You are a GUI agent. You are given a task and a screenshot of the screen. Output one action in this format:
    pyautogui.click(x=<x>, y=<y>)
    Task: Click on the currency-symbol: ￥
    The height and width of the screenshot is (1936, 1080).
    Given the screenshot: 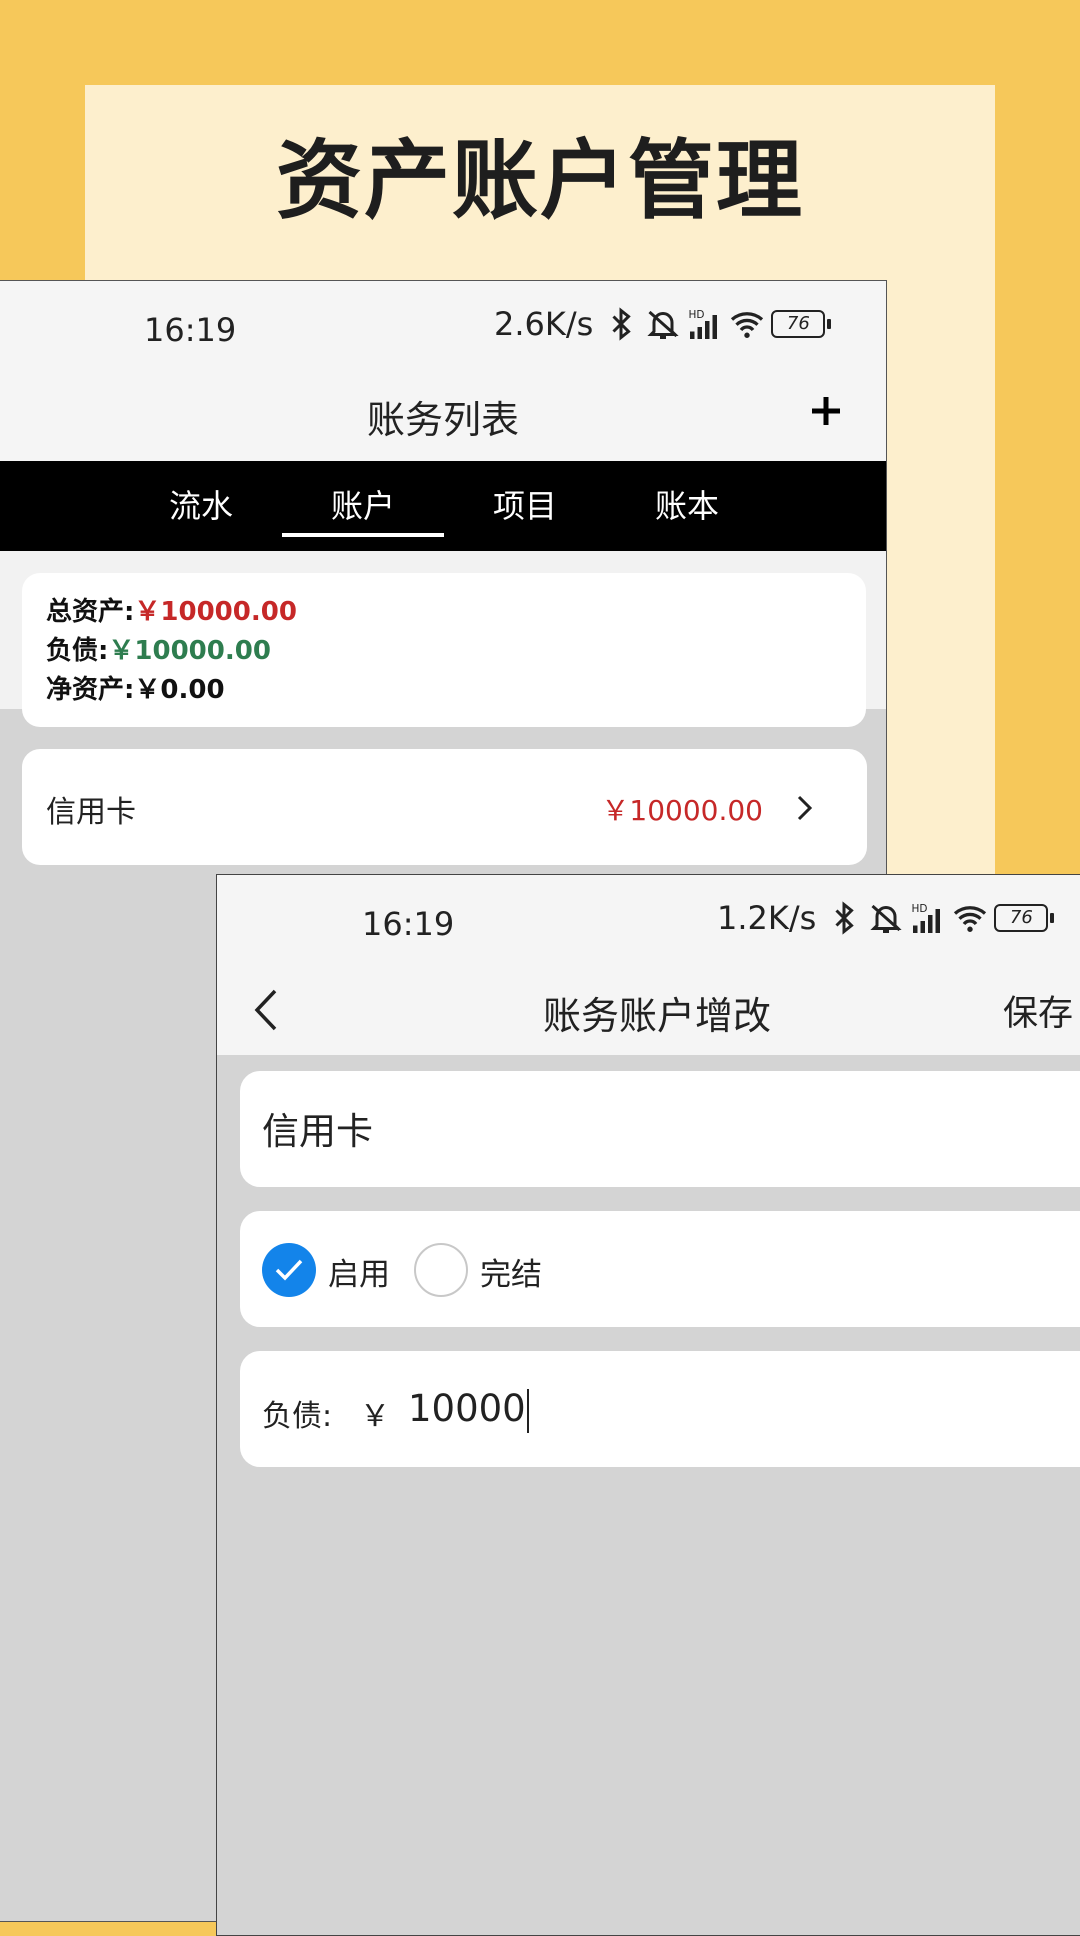 What is the action you would take?
    pyautogui.click(x=375, y=1416)
    